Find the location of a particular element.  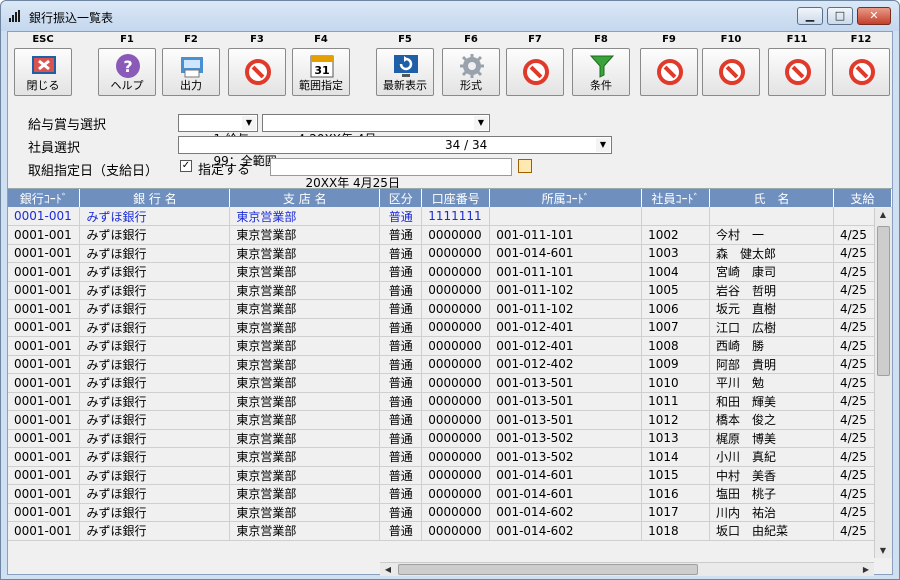

fkey-label: F8 is located at coordinates (601, 39).